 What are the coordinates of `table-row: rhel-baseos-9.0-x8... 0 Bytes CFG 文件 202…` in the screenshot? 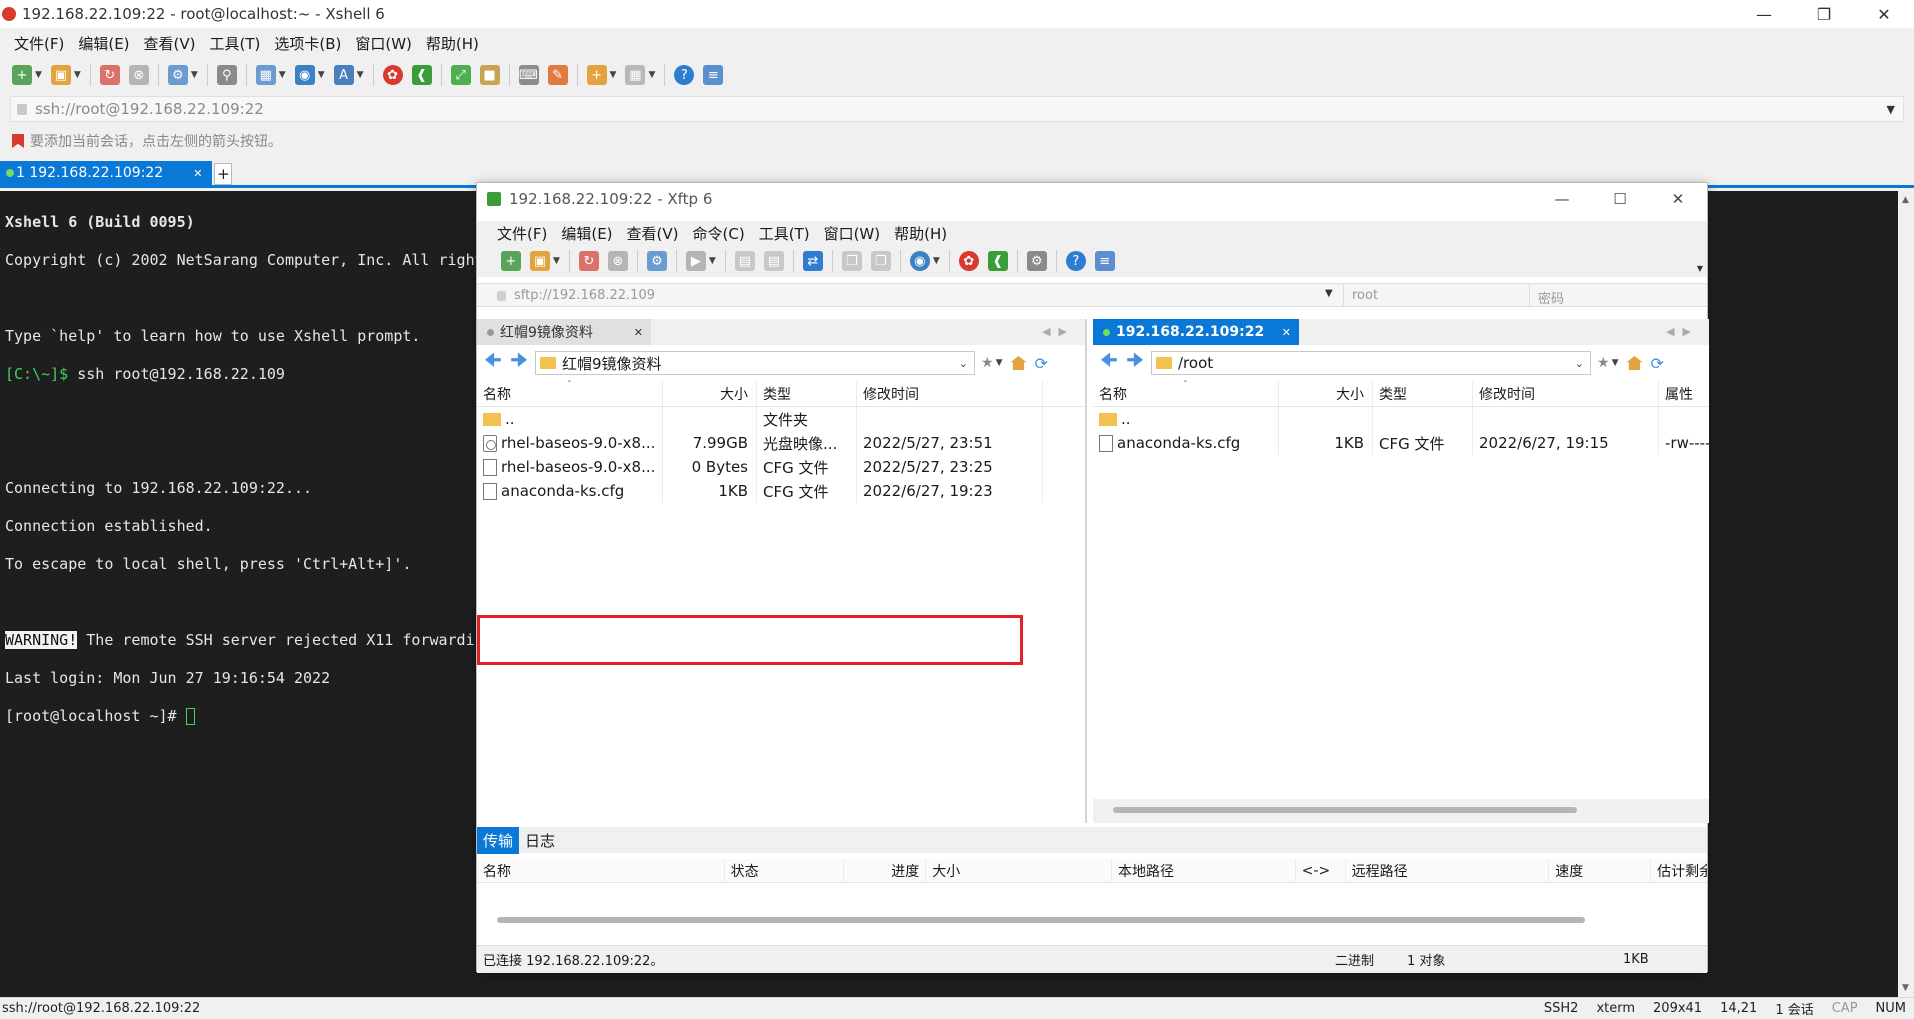 It's located at (781, 467).